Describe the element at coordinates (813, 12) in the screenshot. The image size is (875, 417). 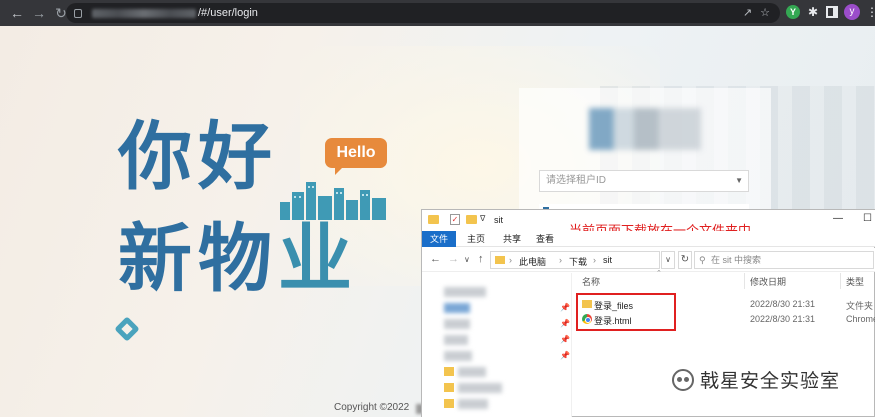
I see `puzzle-icon: ✱` at that location.